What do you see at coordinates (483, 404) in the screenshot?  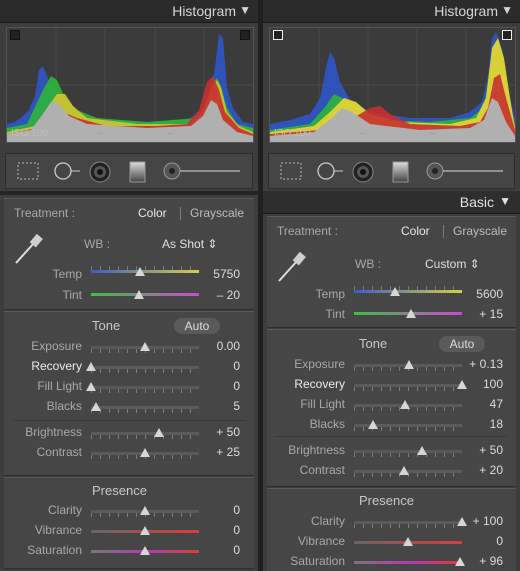 I see `filllight-value: 47` at bounding box center [483, 404].